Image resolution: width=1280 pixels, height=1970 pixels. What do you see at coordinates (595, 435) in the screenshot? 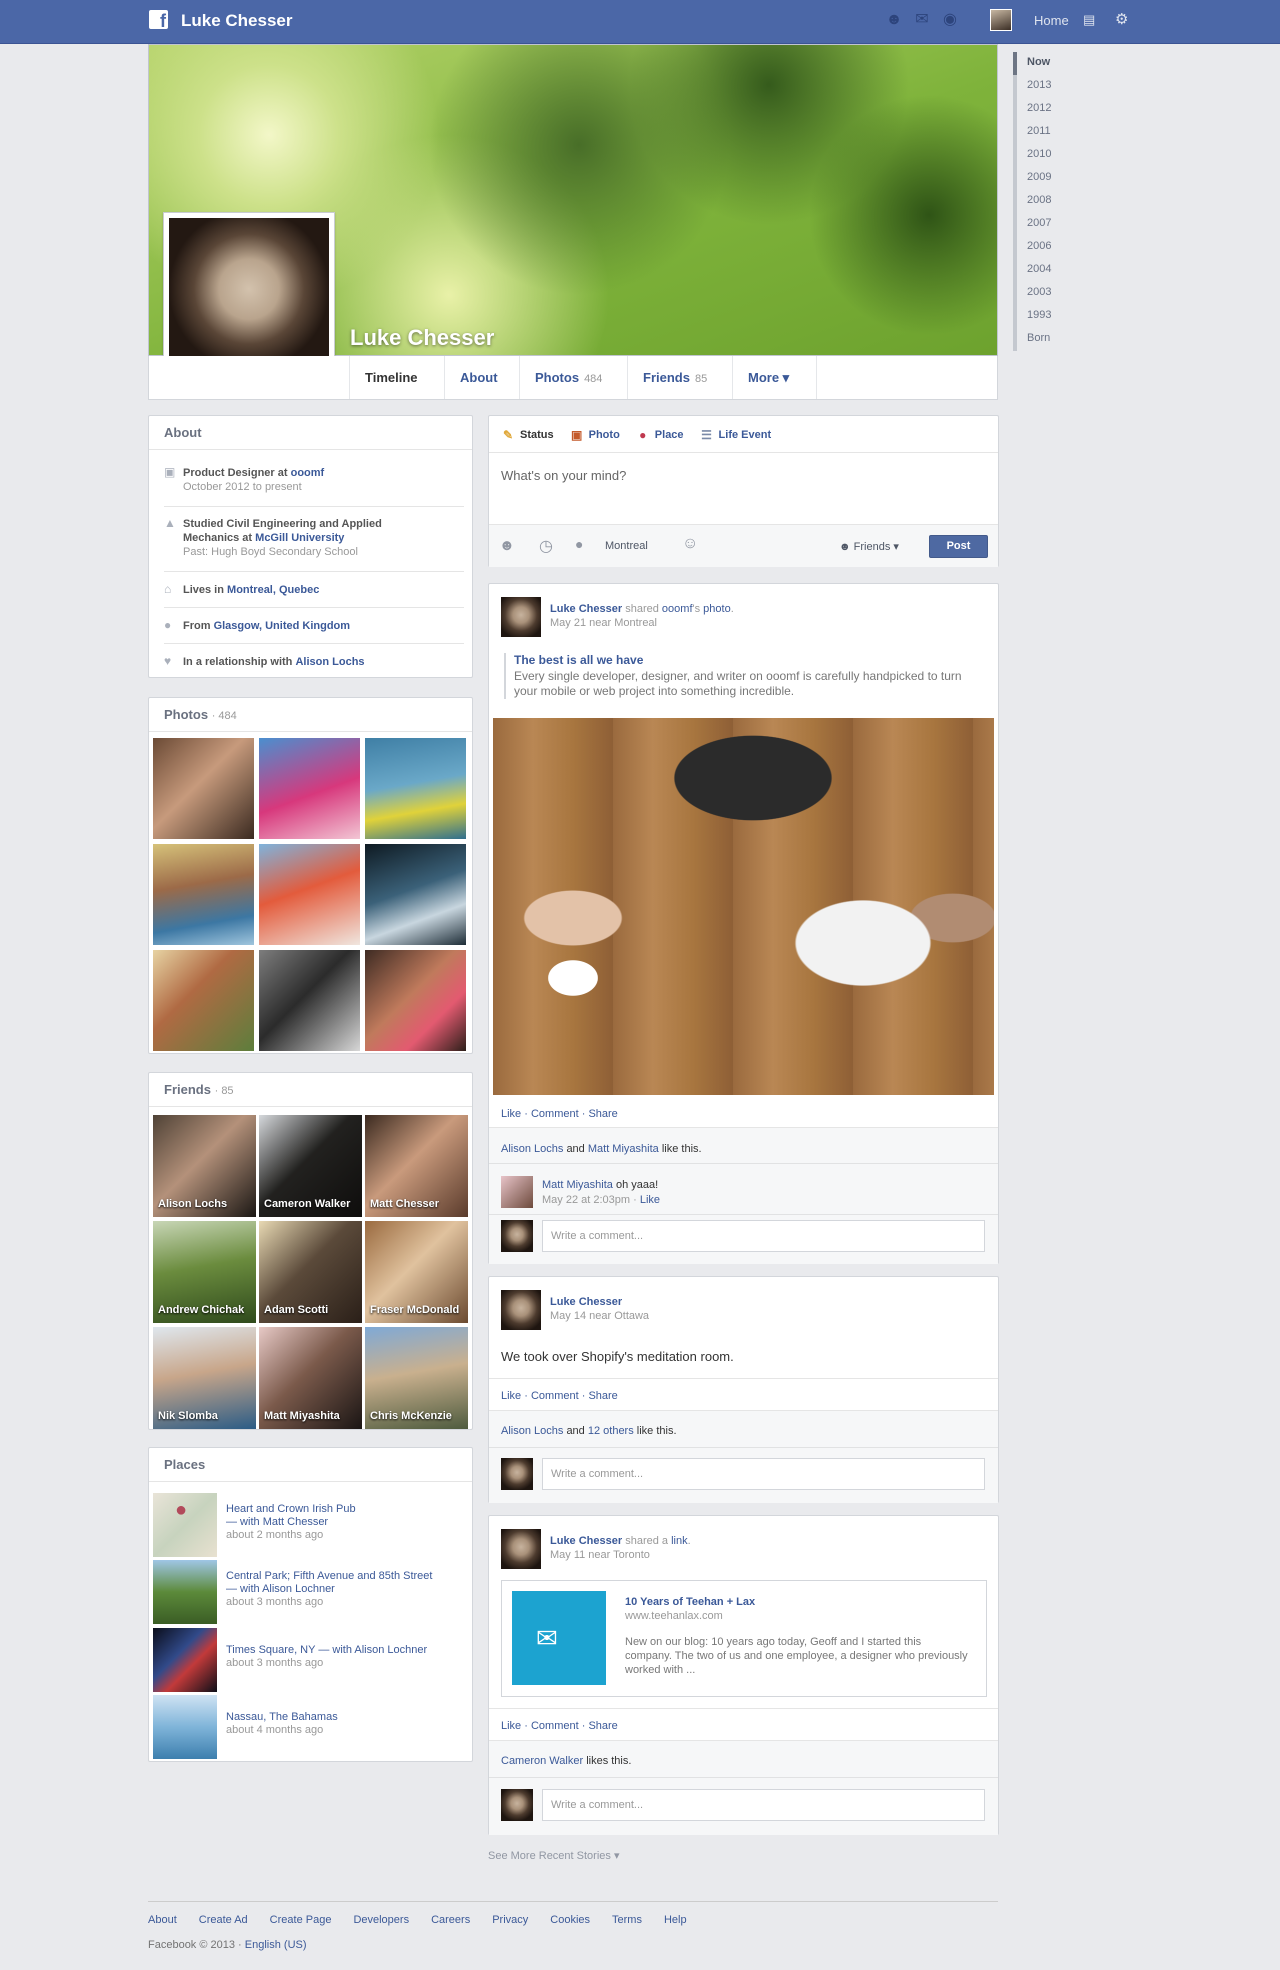
I see `composer-tab-photo: ▣ Photo` at bounding box center [595, 435].